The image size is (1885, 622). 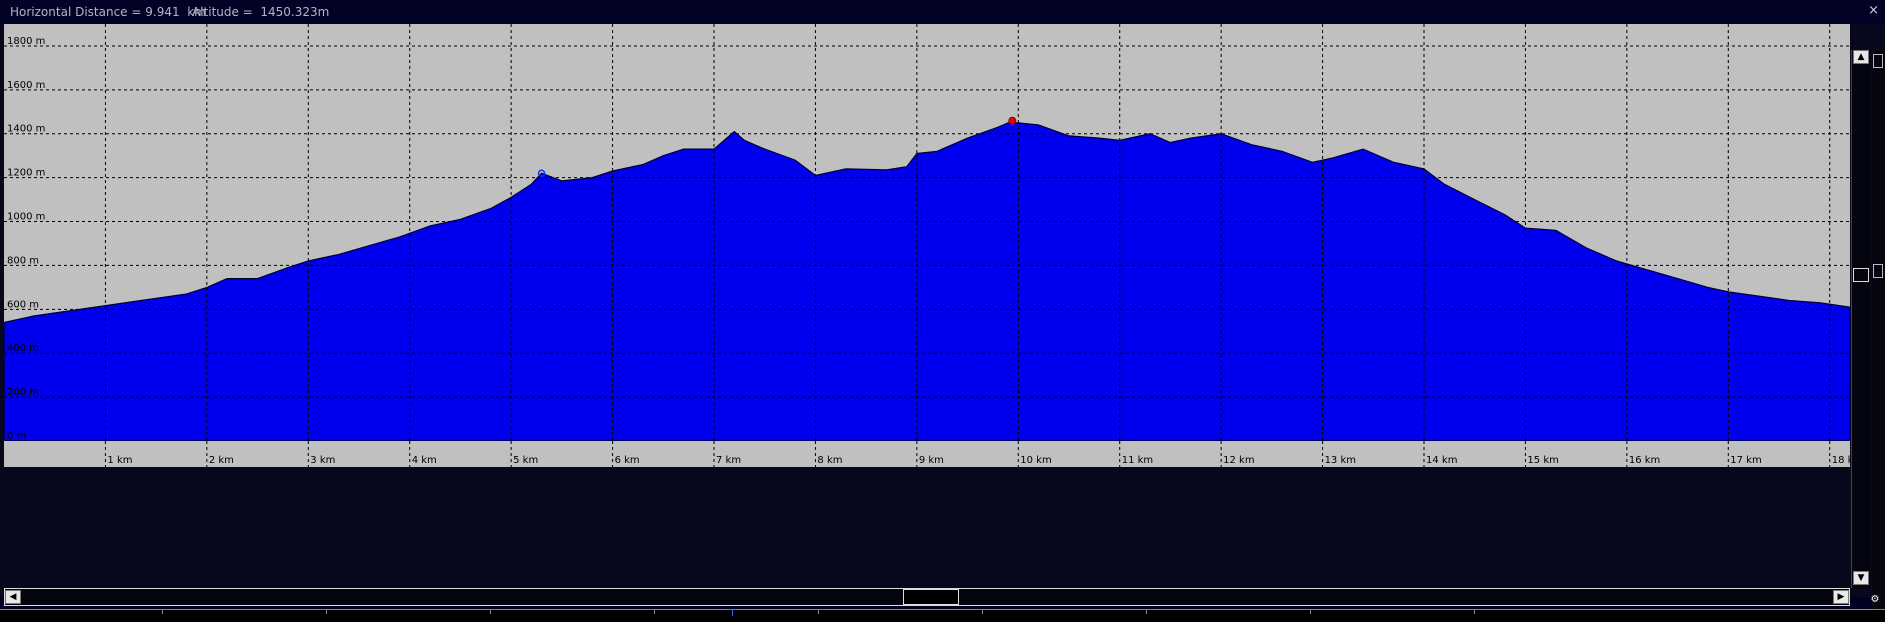 What do you see at coordinates (1878, 271) in the screenshot?
I see `strip-marker-icon` at bounding box center [1878, 271].